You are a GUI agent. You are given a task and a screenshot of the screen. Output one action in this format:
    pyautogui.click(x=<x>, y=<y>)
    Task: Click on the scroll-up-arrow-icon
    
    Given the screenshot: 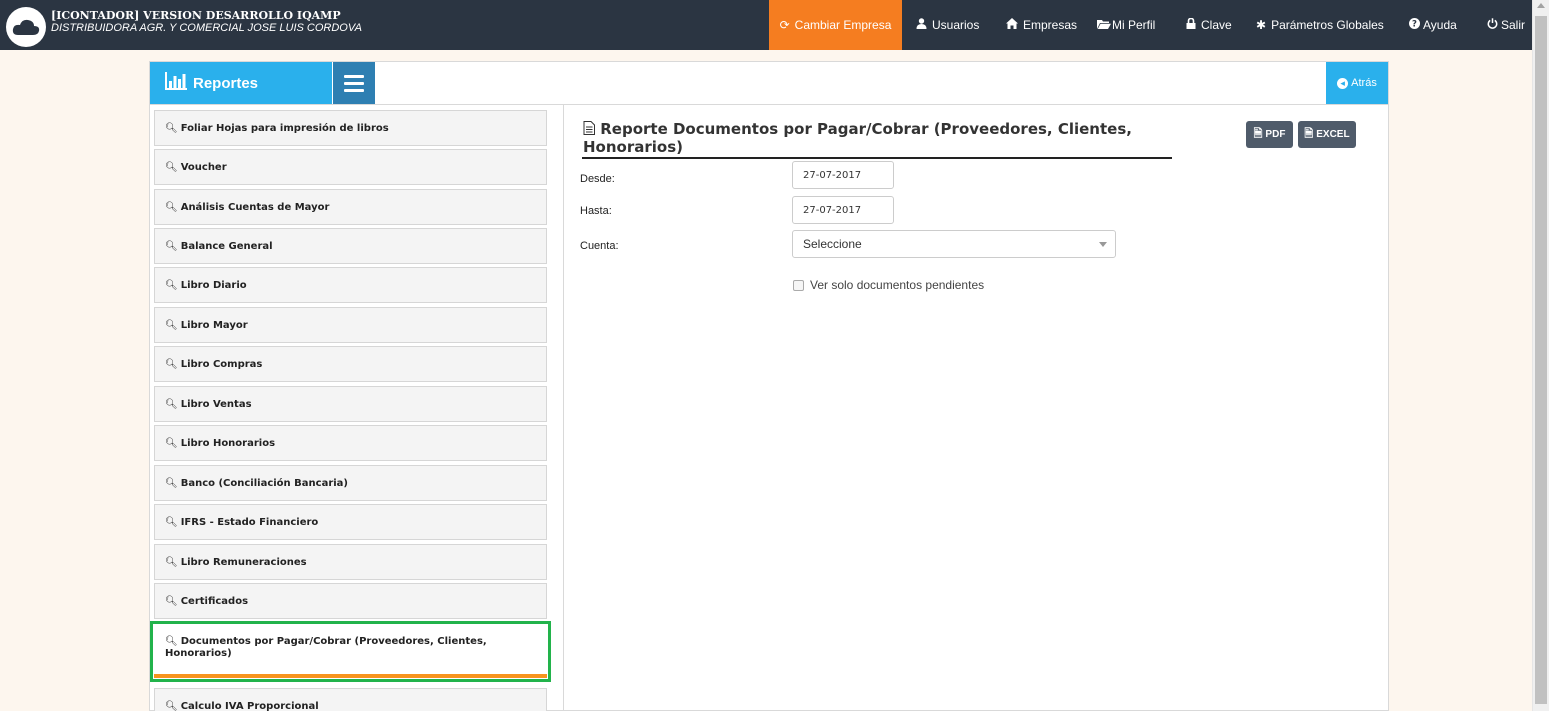 What is the action you would take?
    pyautogui.click(x=1541, y=5)
    